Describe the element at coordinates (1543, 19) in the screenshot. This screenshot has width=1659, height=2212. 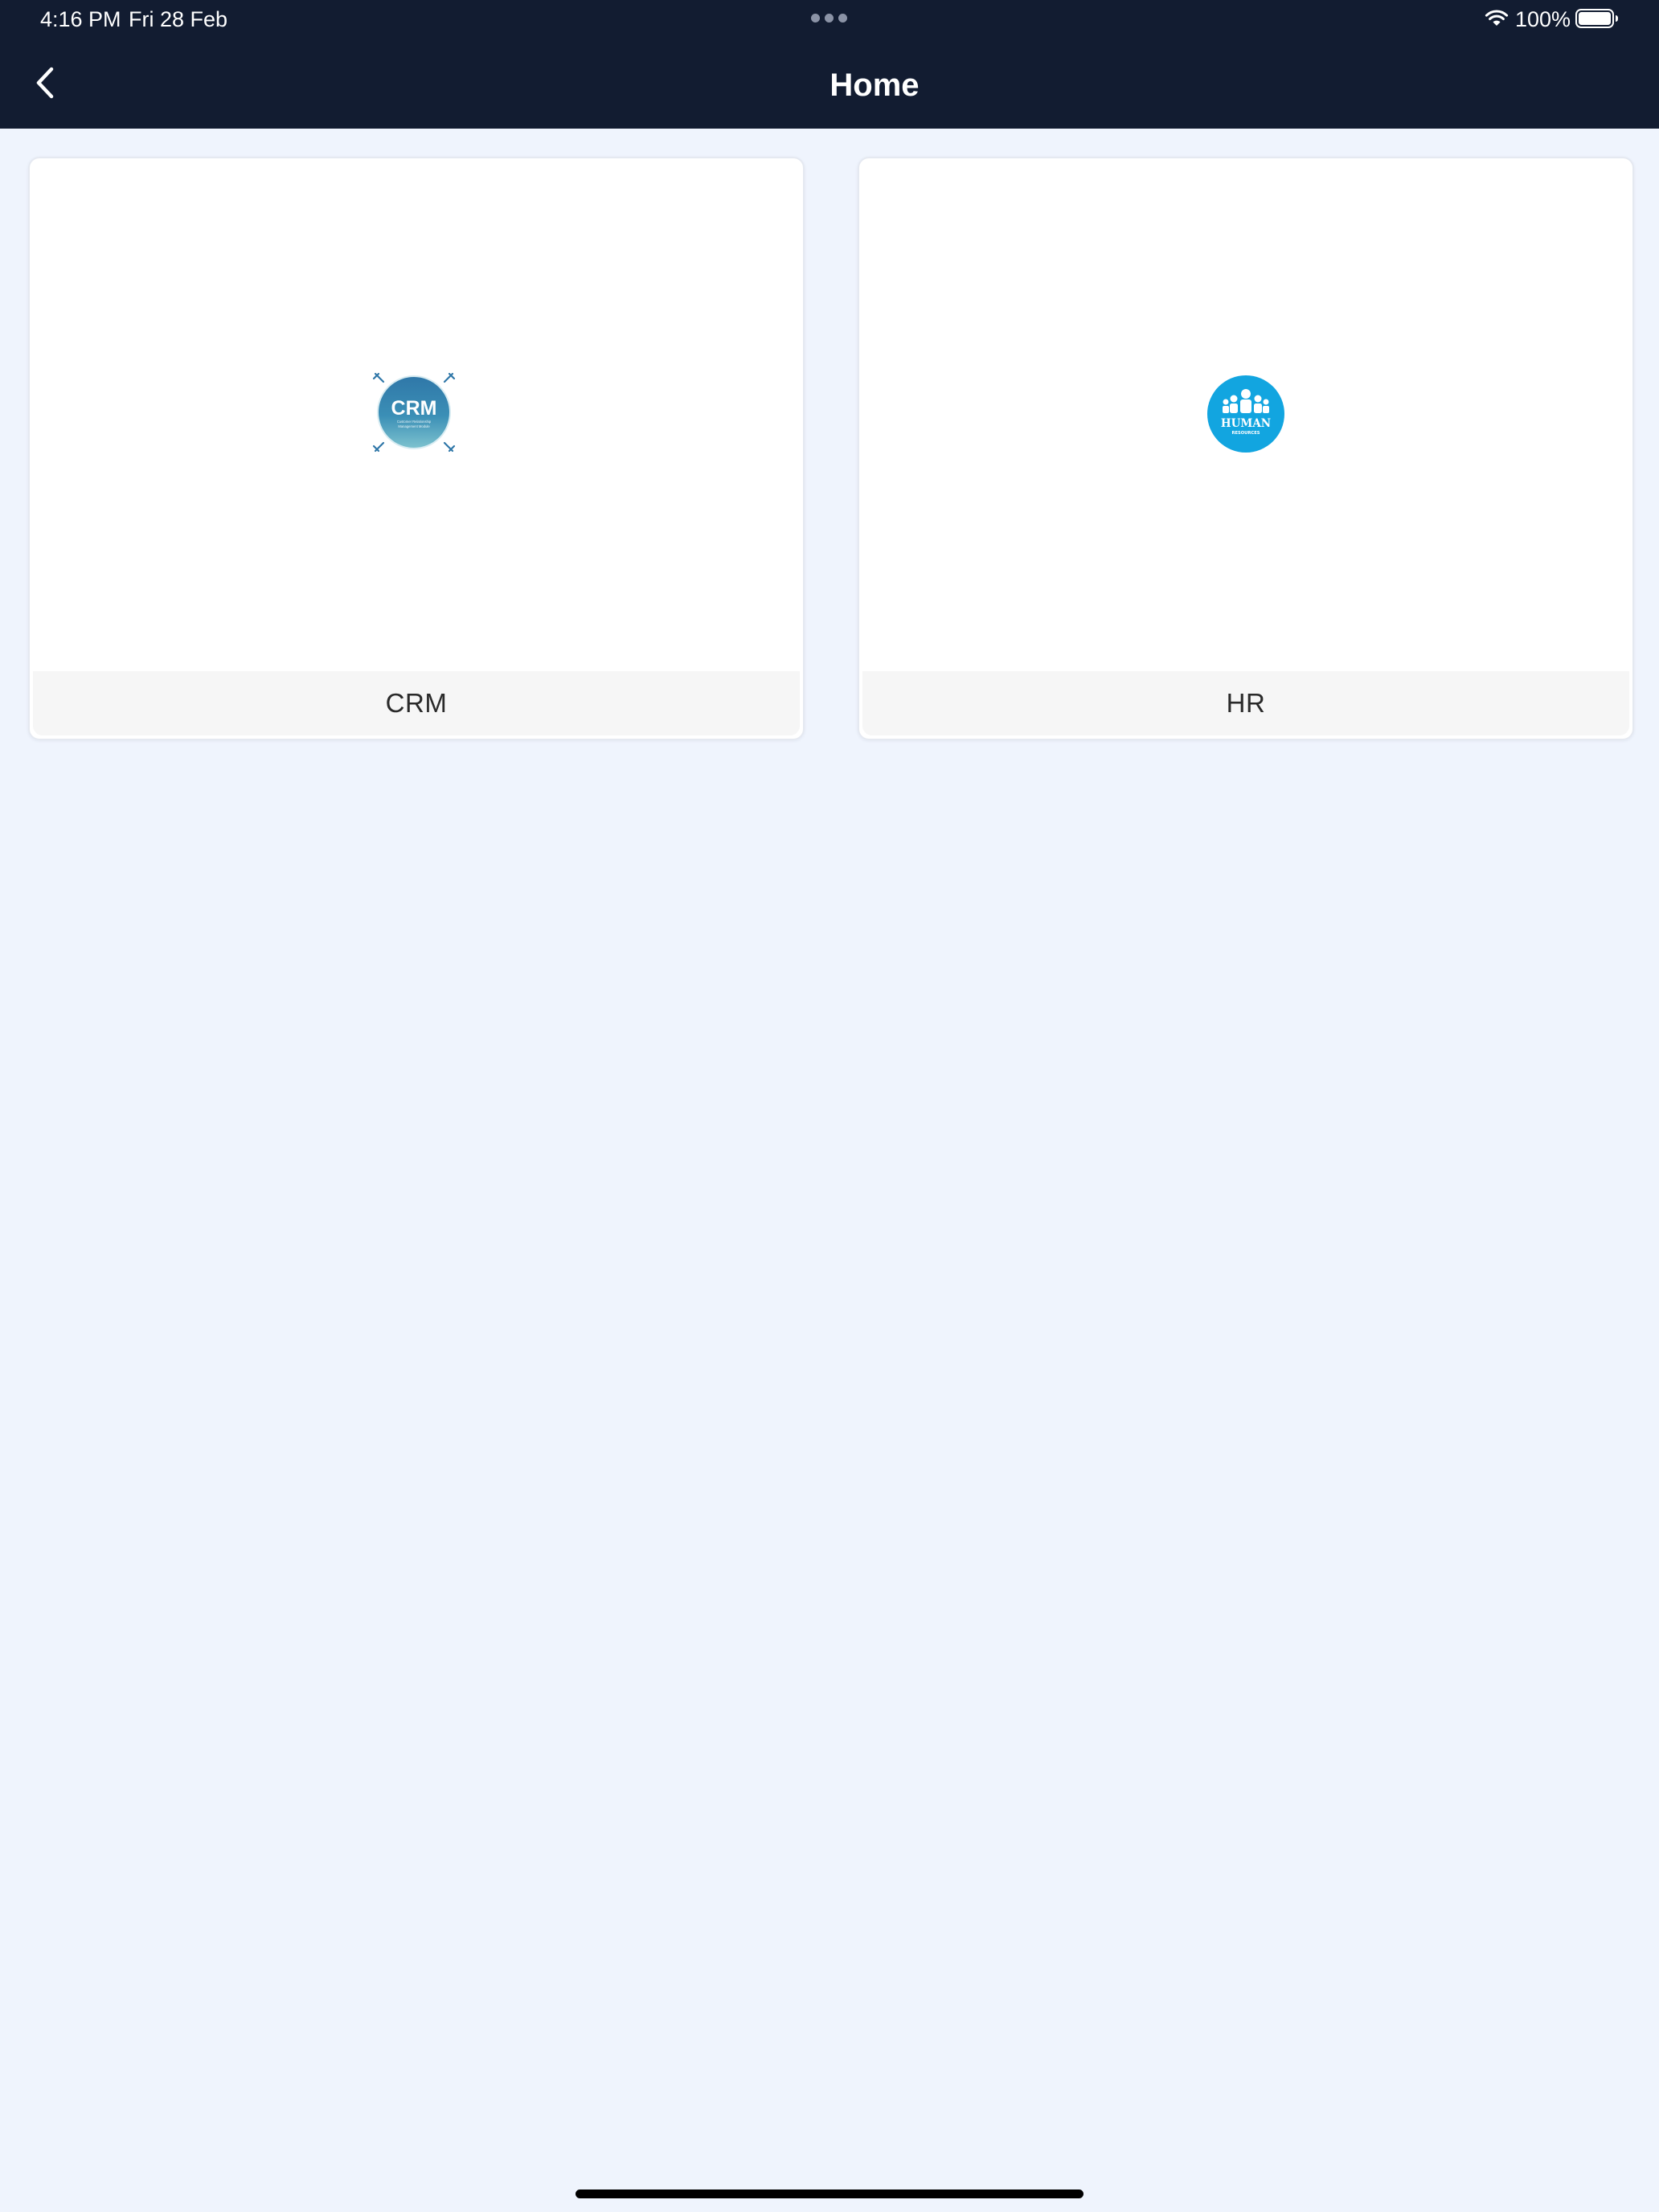
I see `battery-percentage: 100%` at that location.